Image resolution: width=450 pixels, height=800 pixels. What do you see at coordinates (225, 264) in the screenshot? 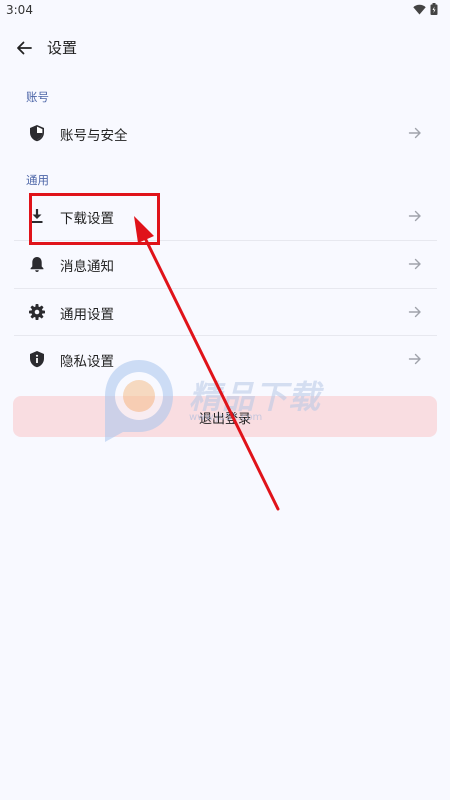
I see `list-item-notifications: 消息通知` at bounding box center [225, 264].